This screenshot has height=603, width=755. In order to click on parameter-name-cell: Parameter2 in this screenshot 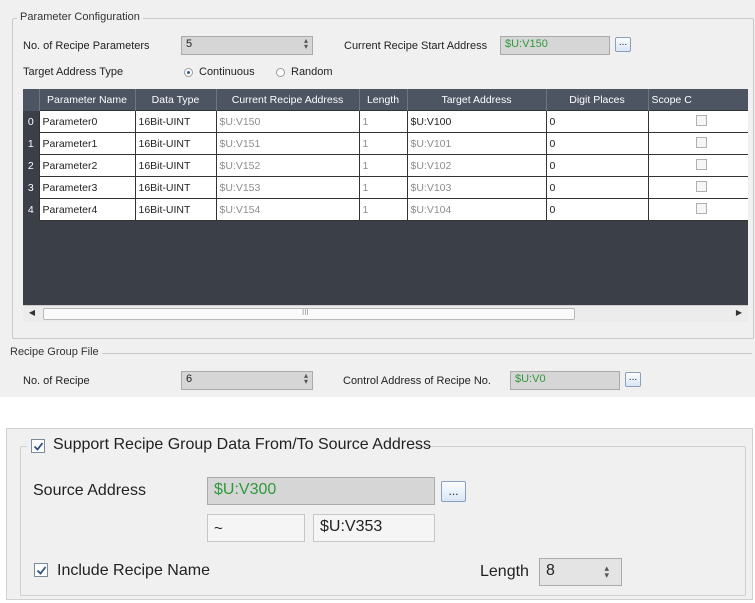, I will do `click(87, 165)`.